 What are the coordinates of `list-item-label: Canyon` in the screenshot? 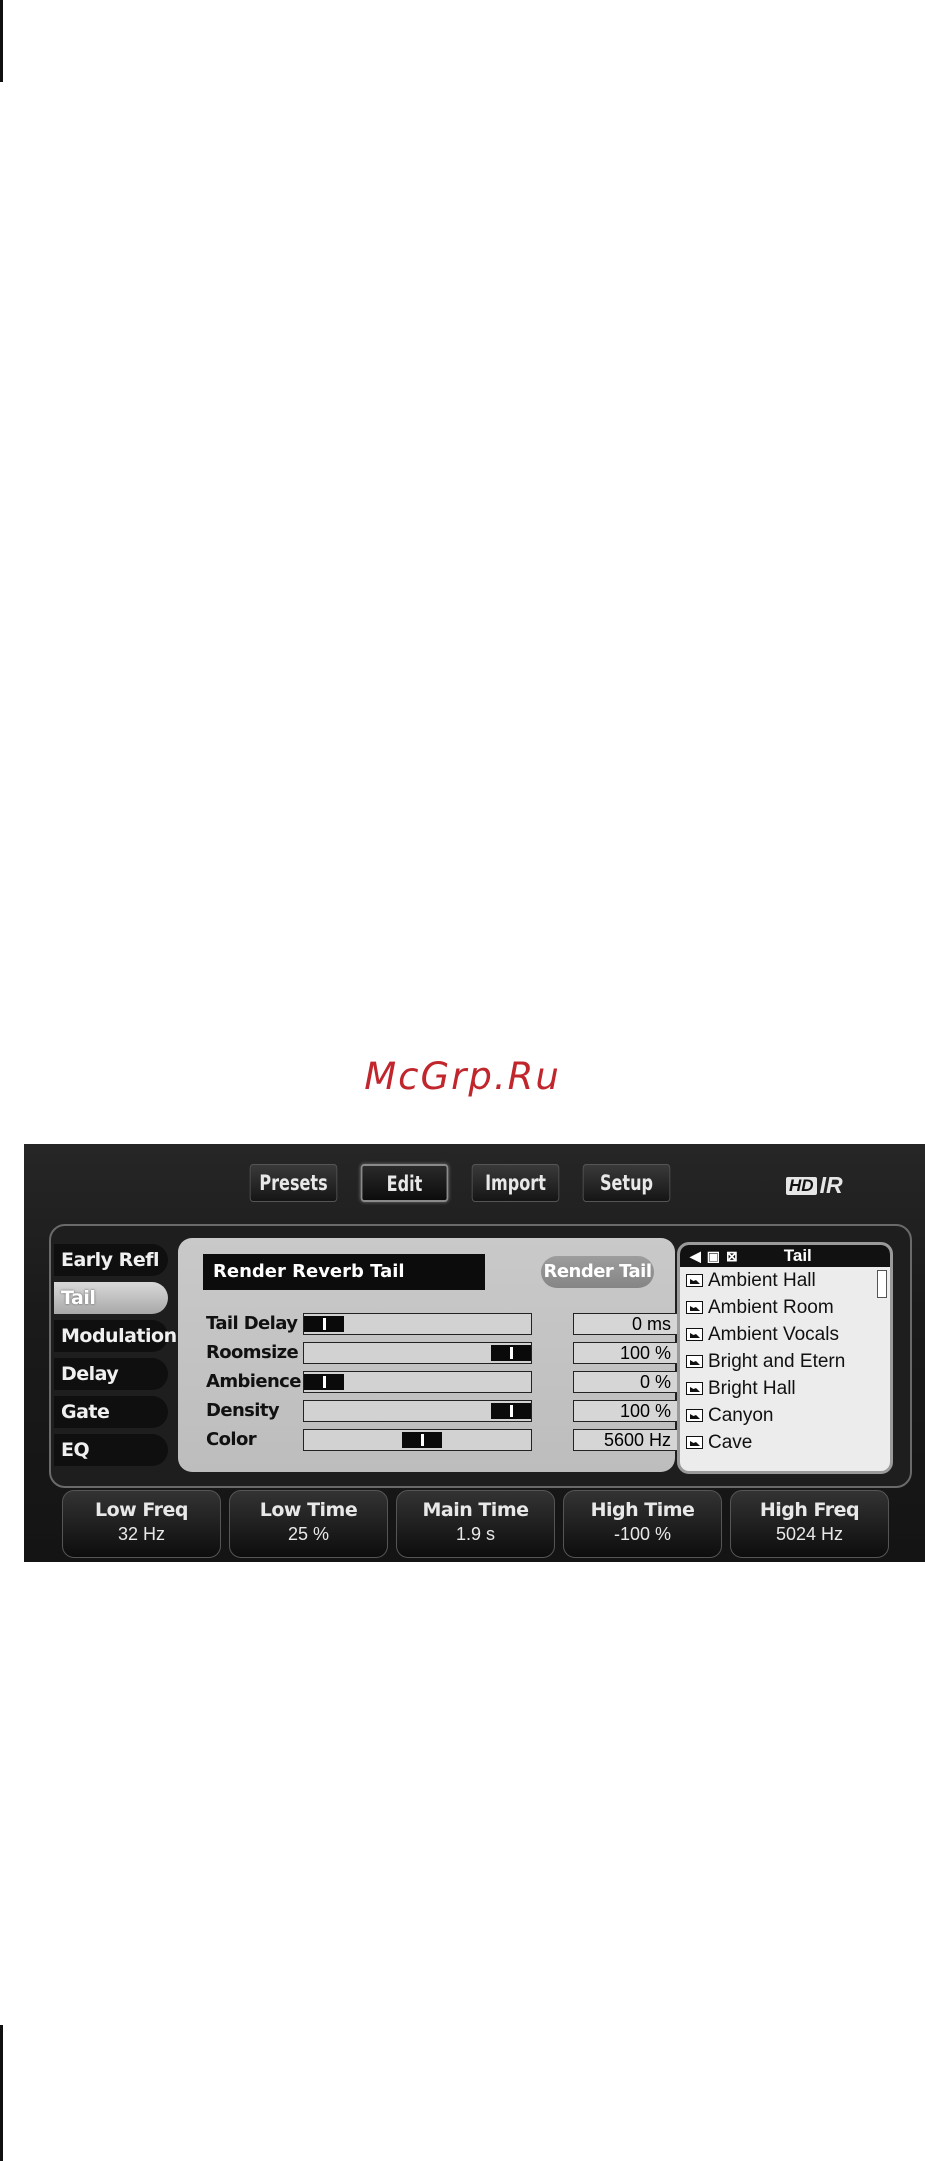 It's located at (741, 1415).